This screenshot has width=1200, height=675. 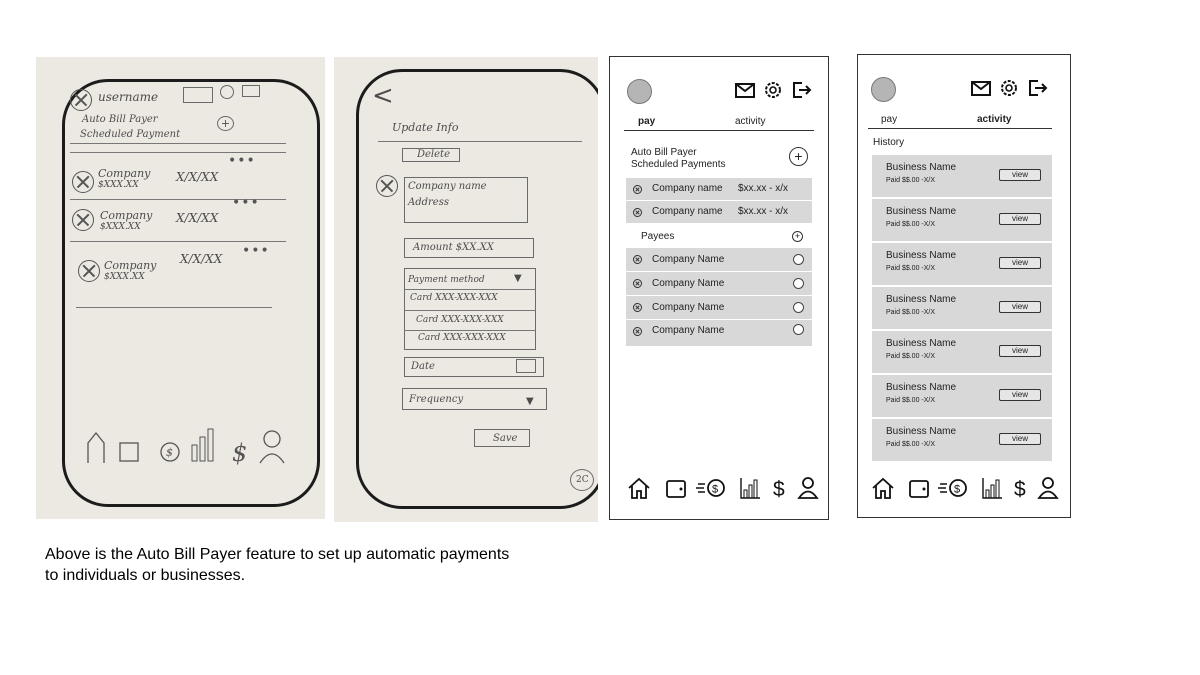 I want to click on payees-label: Payees, so click(x=658, y=236).